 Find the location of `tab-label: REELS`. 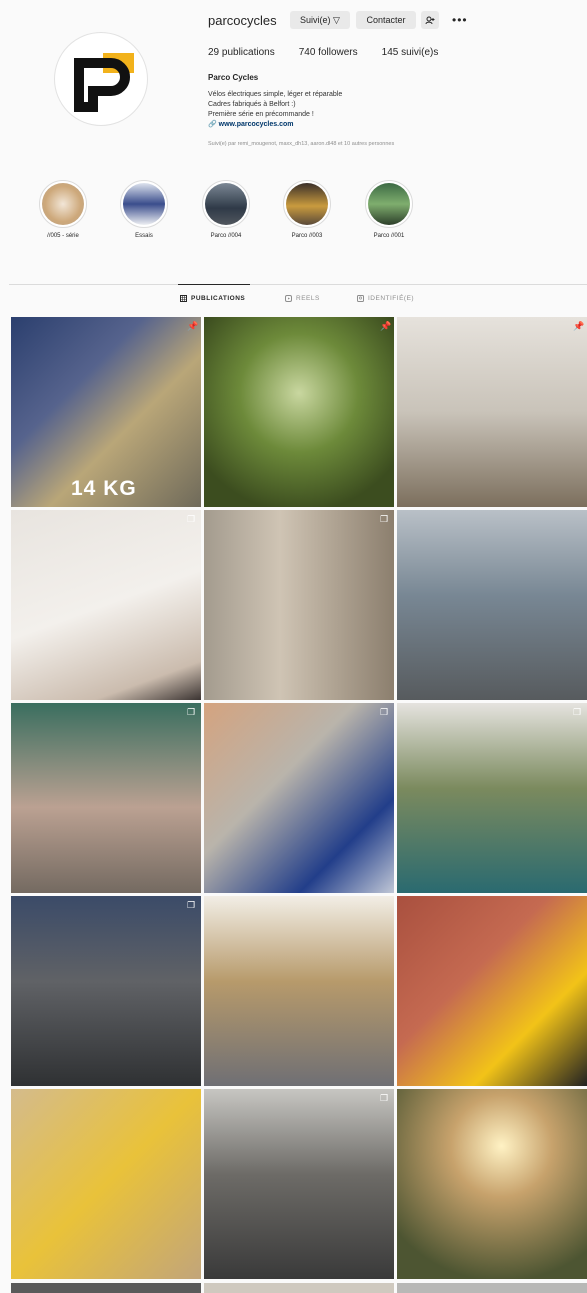

tab-label: REELS is located at coordinates (308, 298).